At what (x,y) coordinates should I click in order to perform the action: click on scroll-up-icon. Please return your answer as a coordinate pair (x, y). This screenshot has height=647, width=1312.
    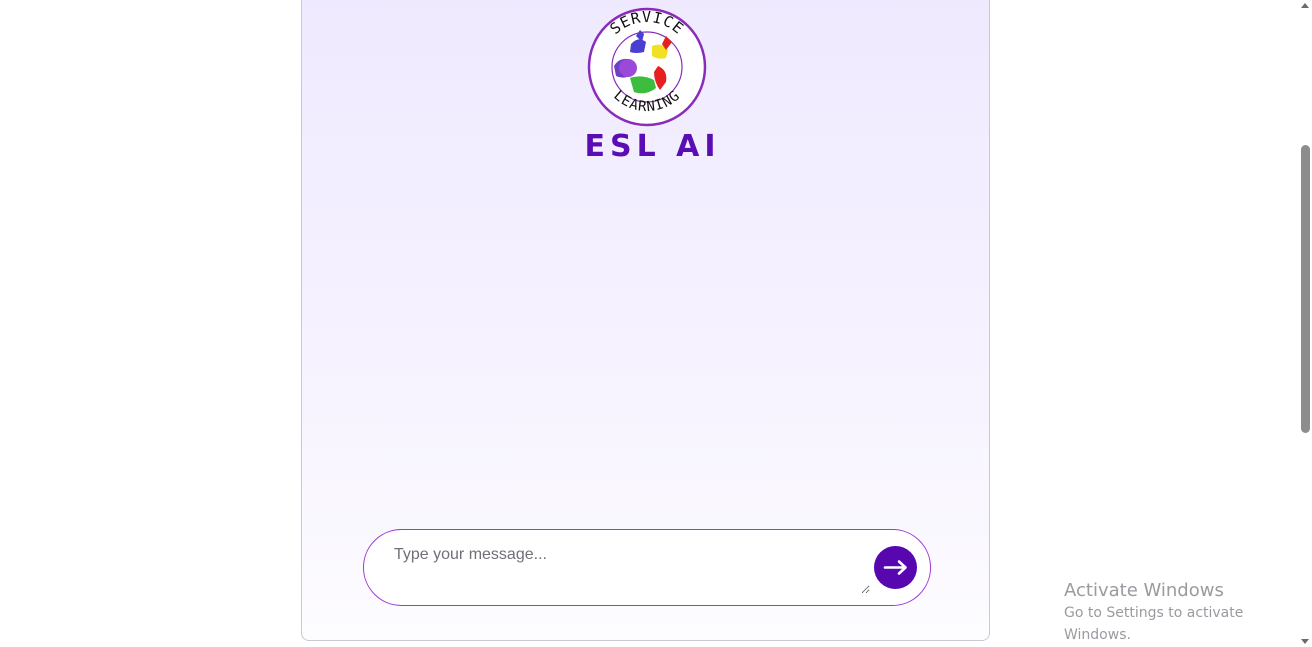
    Looking at the image, I should click on (1305, 5).